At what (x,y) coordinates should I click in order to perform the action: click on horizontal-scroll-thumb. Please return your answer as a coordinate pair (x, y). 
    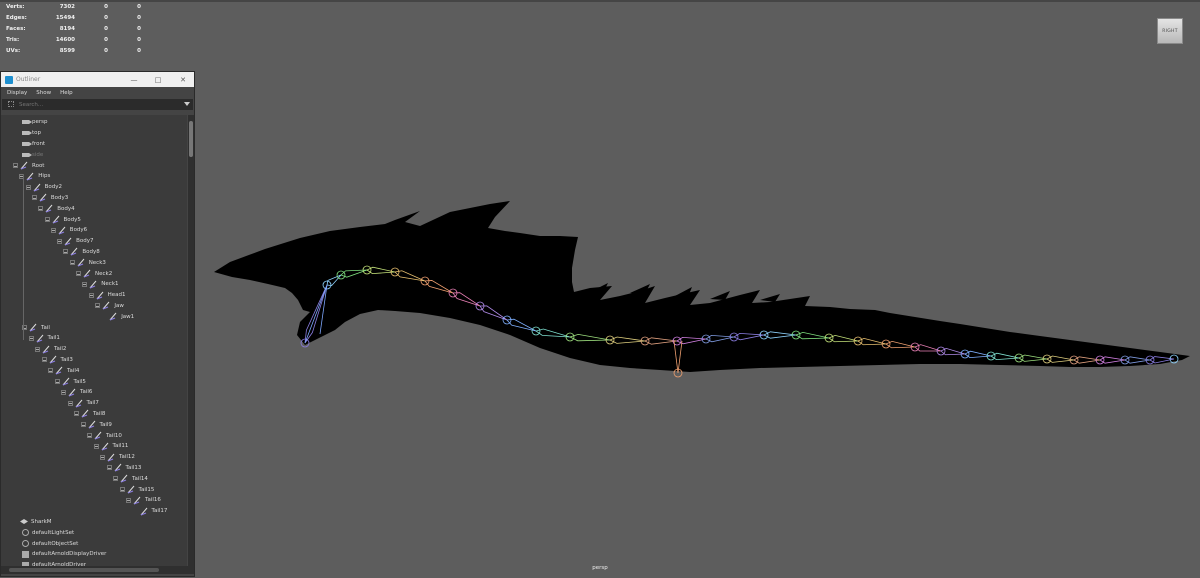
    Looking at the image, I should click on (84, 570).